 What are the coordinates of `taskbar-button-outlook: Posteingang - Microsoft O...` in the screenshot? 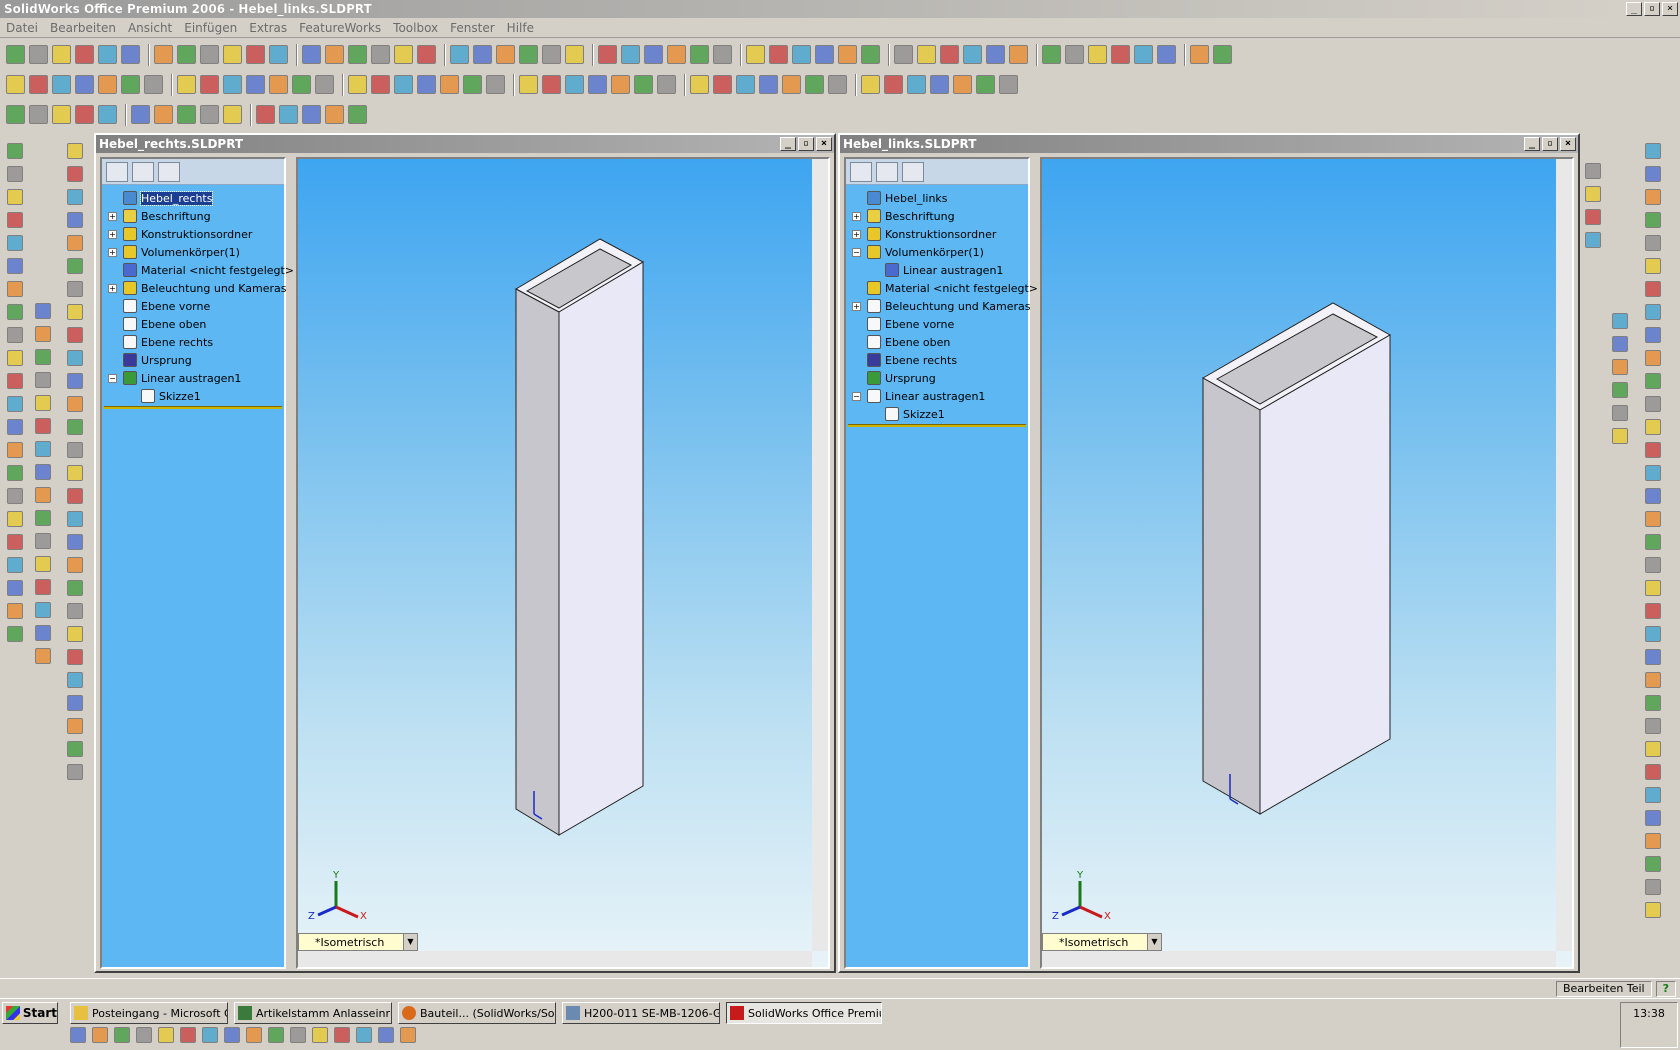 It's located at (149, 1013).